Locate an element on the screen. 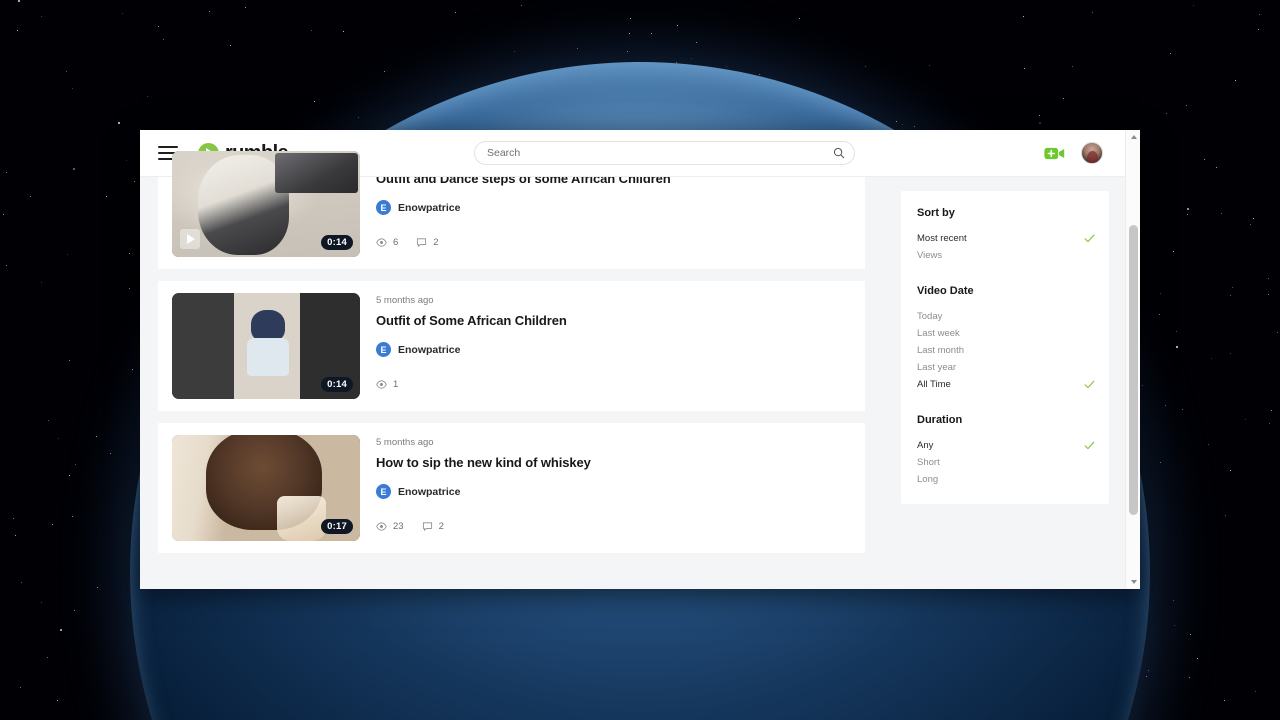 The height and width of the screenshot is (720, 1280). header-actions is located at coordinates (1073, 153).